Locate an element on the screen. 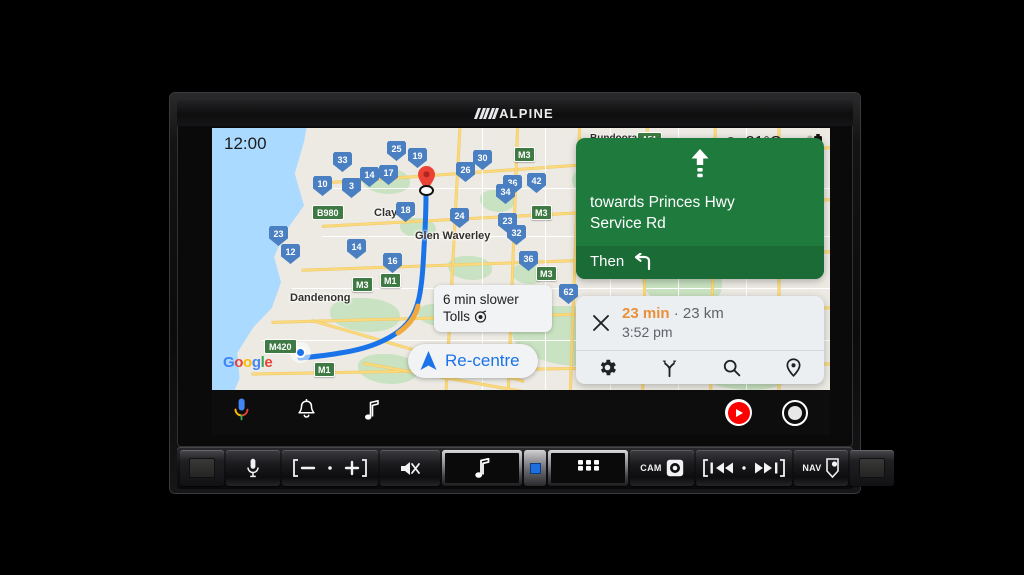 The height and width of the screenshot is (575, 1024). nav-instruction-line1: towards Princes Hwy is located at coordinates (662, 202).